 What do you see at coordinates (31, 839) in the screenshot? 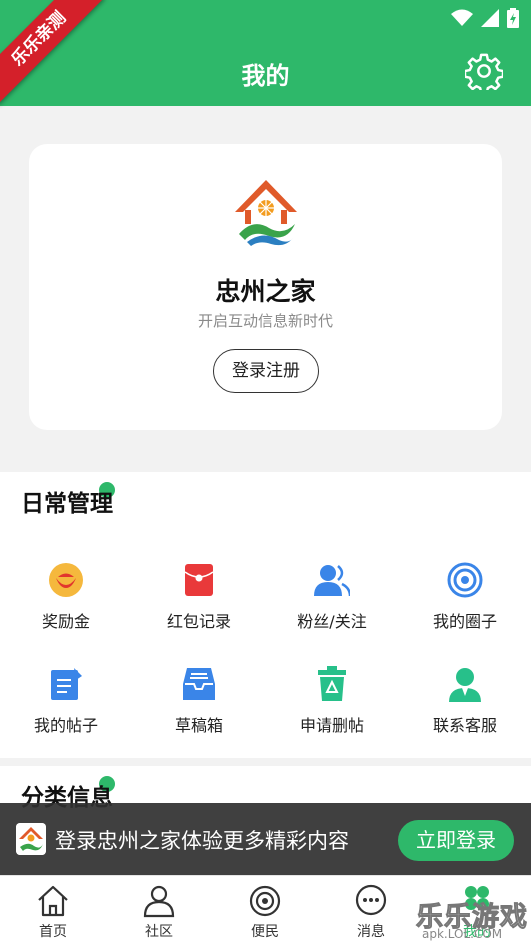
I see `app-logo-small` at bounding box center [31, 839].